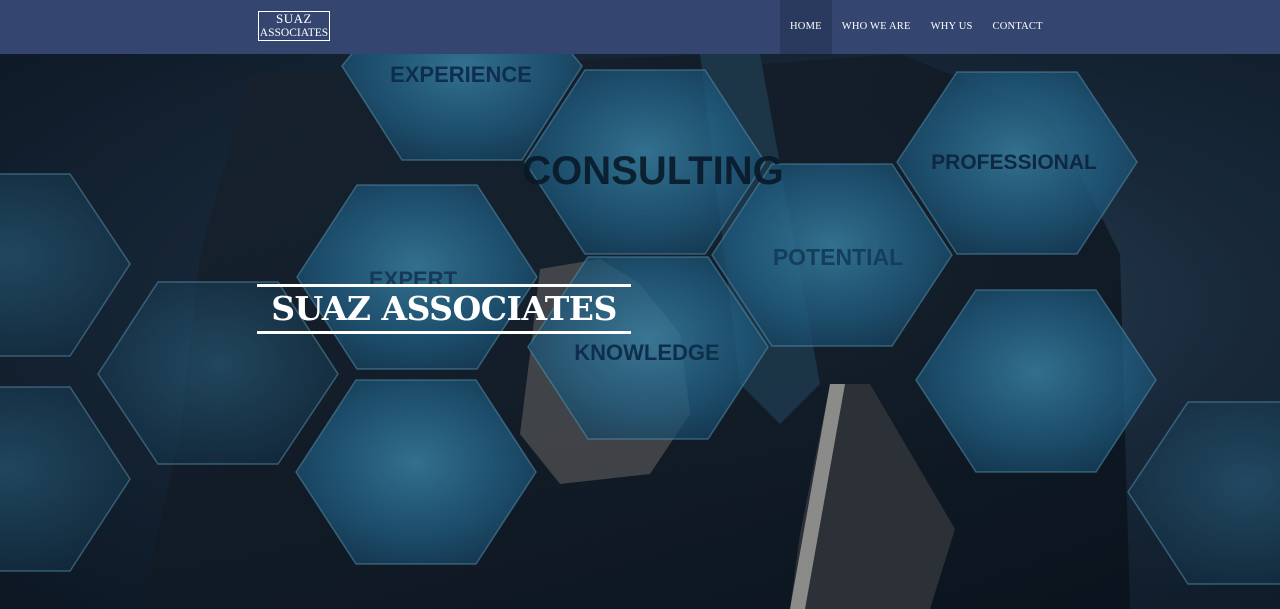  I want to click on logo-line-2: ASSOCIATES, so click(294, 33).